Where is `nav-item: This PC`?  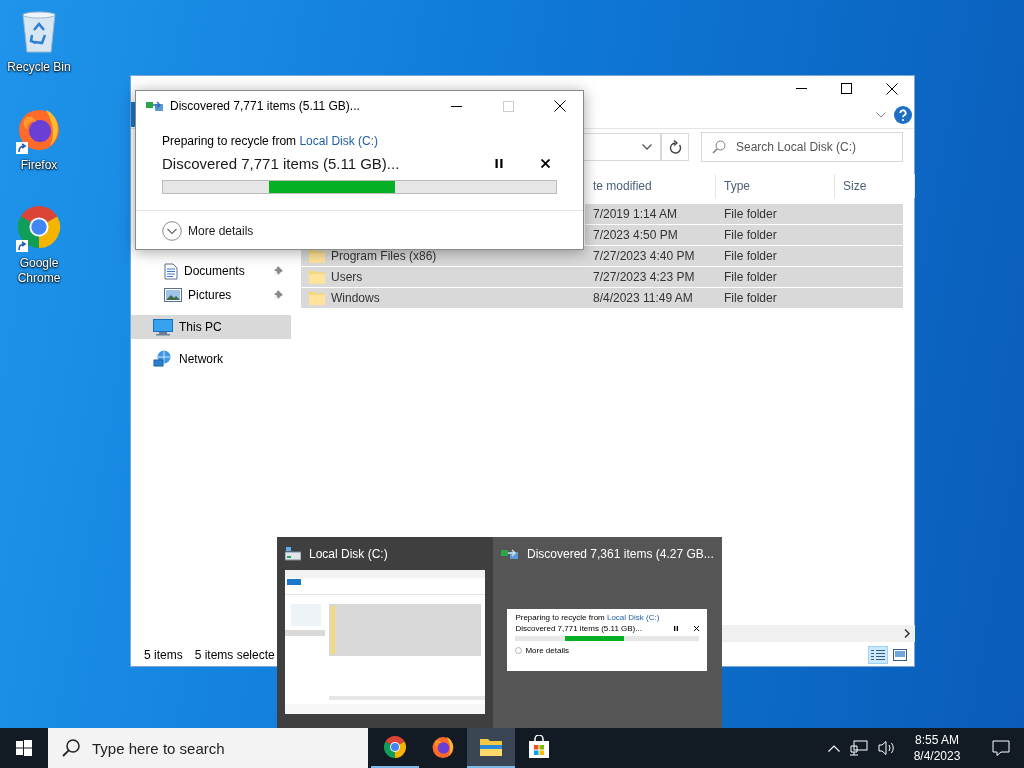 nav-item: This PC is located at coordinates (211, 327).